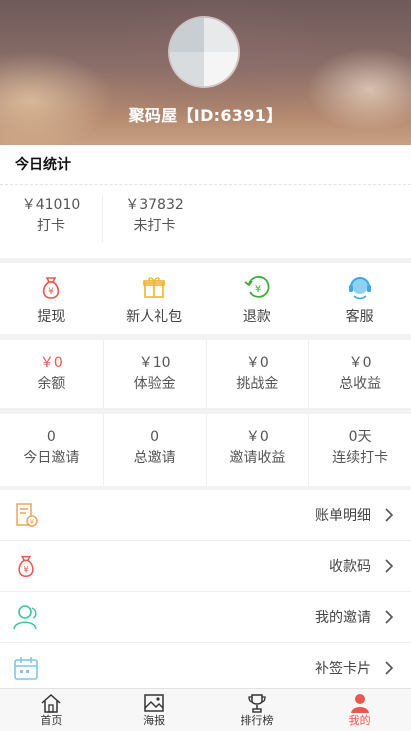  What do you see at coordinates (154, 205) in the screenshot?
I see `stat-value: ￥37832` at bounding box center [154, 205].